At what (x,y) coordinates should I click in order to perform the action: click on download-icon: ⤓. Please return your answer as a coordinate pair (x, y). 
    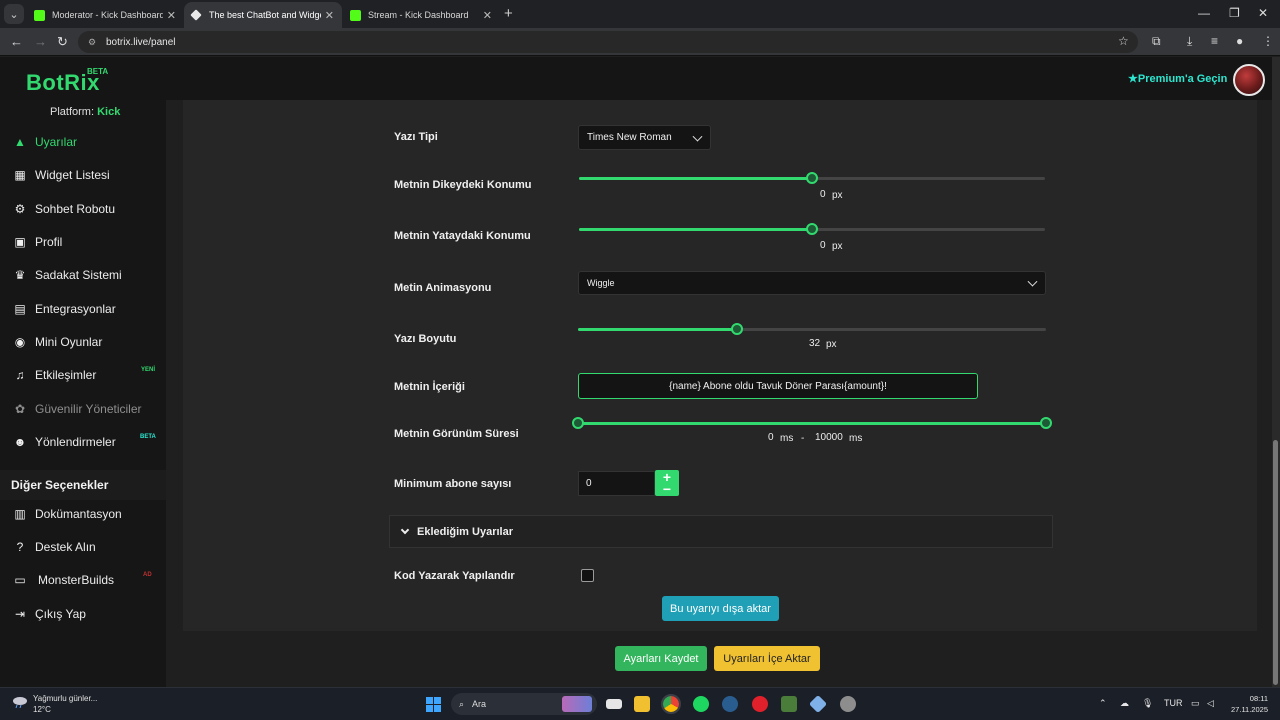
    Looking at the image, I should click on (1189, 41).